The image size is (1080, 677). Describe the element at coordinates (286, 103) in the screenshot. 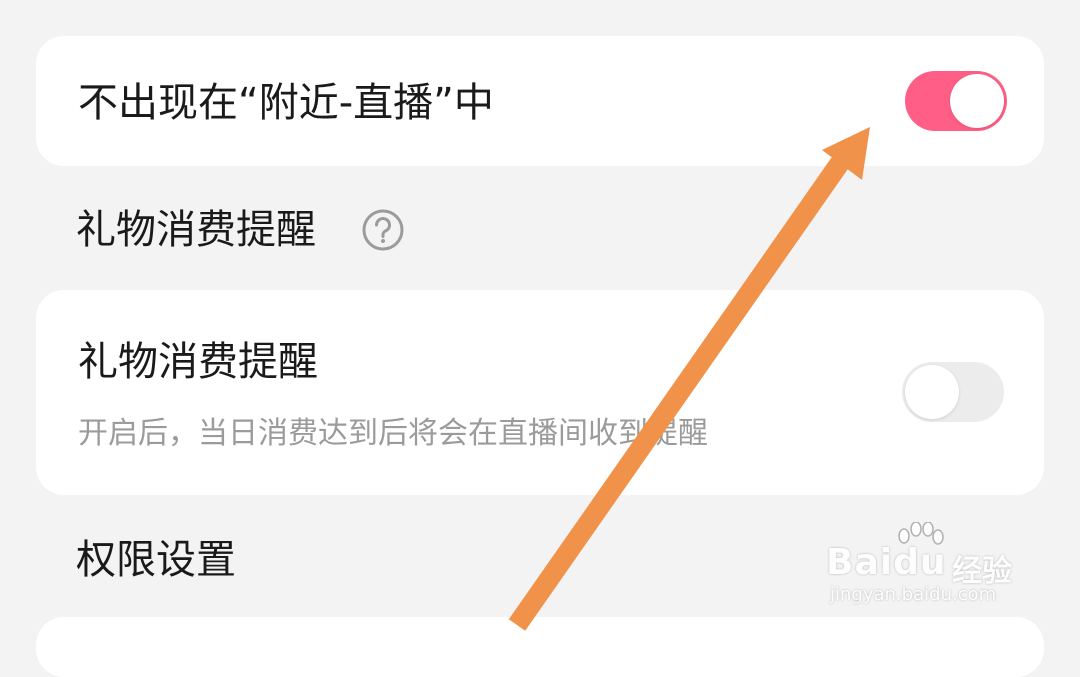

I see `nearby-live-label: 不出现在“附近-直播”中` at that location.